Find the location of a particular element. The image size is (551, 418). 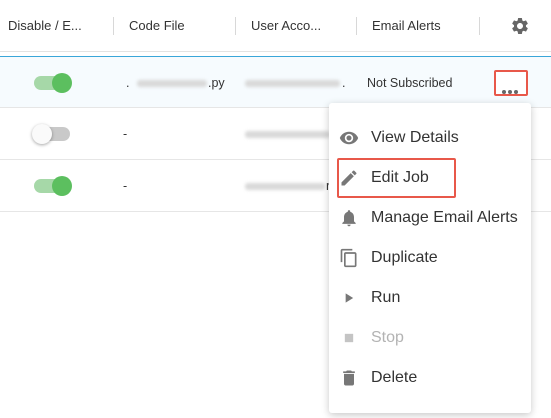

column-header-code-file: Code File is located at coordinates (157, 26).